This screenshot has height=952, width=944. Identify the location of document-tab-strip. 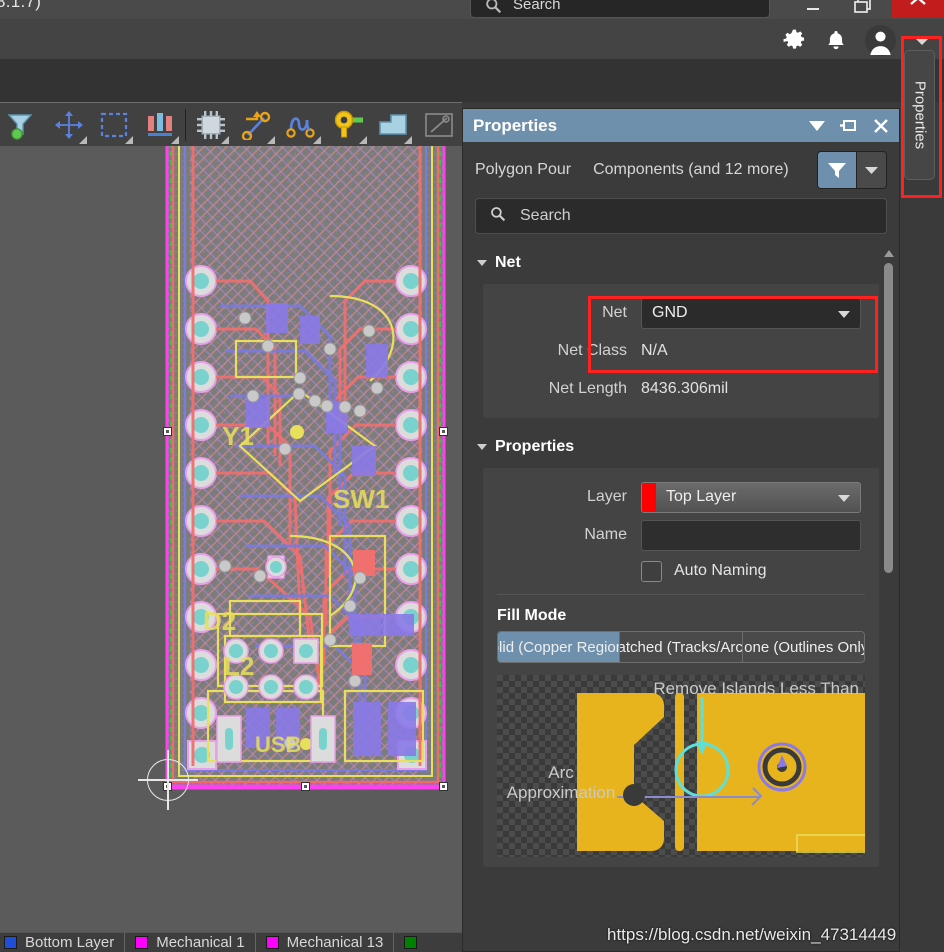
(472, 80).